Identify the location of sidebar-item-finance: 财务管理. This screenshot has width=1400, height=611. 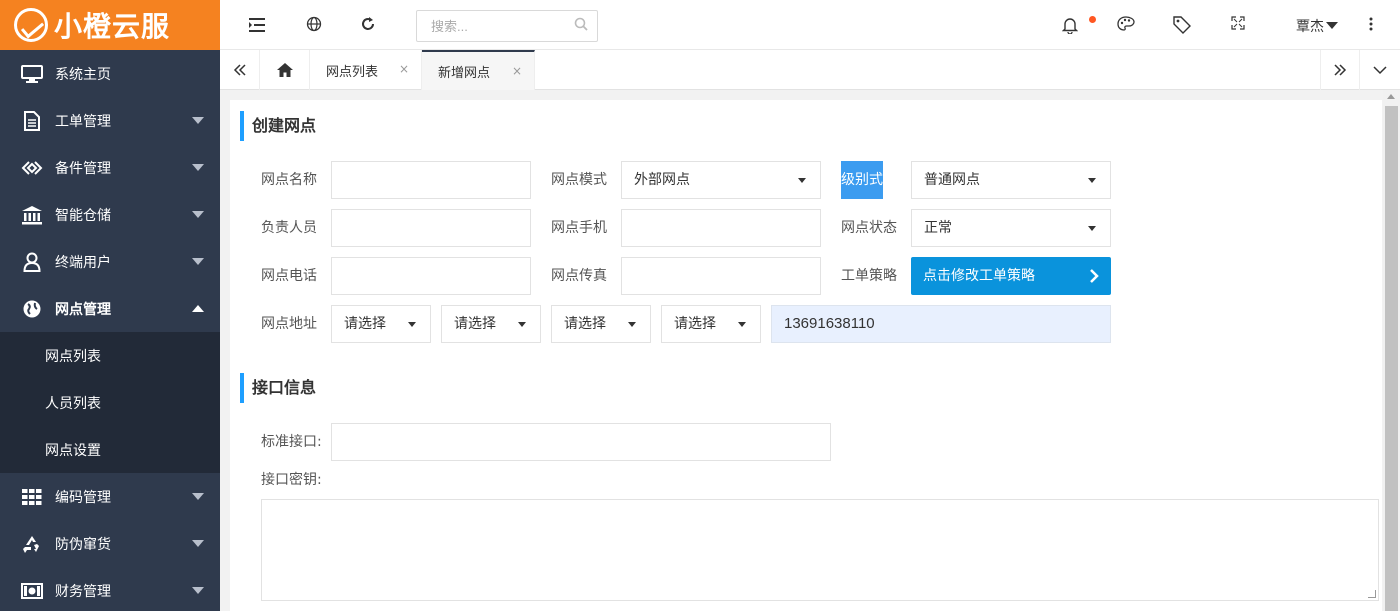
(110, 589).